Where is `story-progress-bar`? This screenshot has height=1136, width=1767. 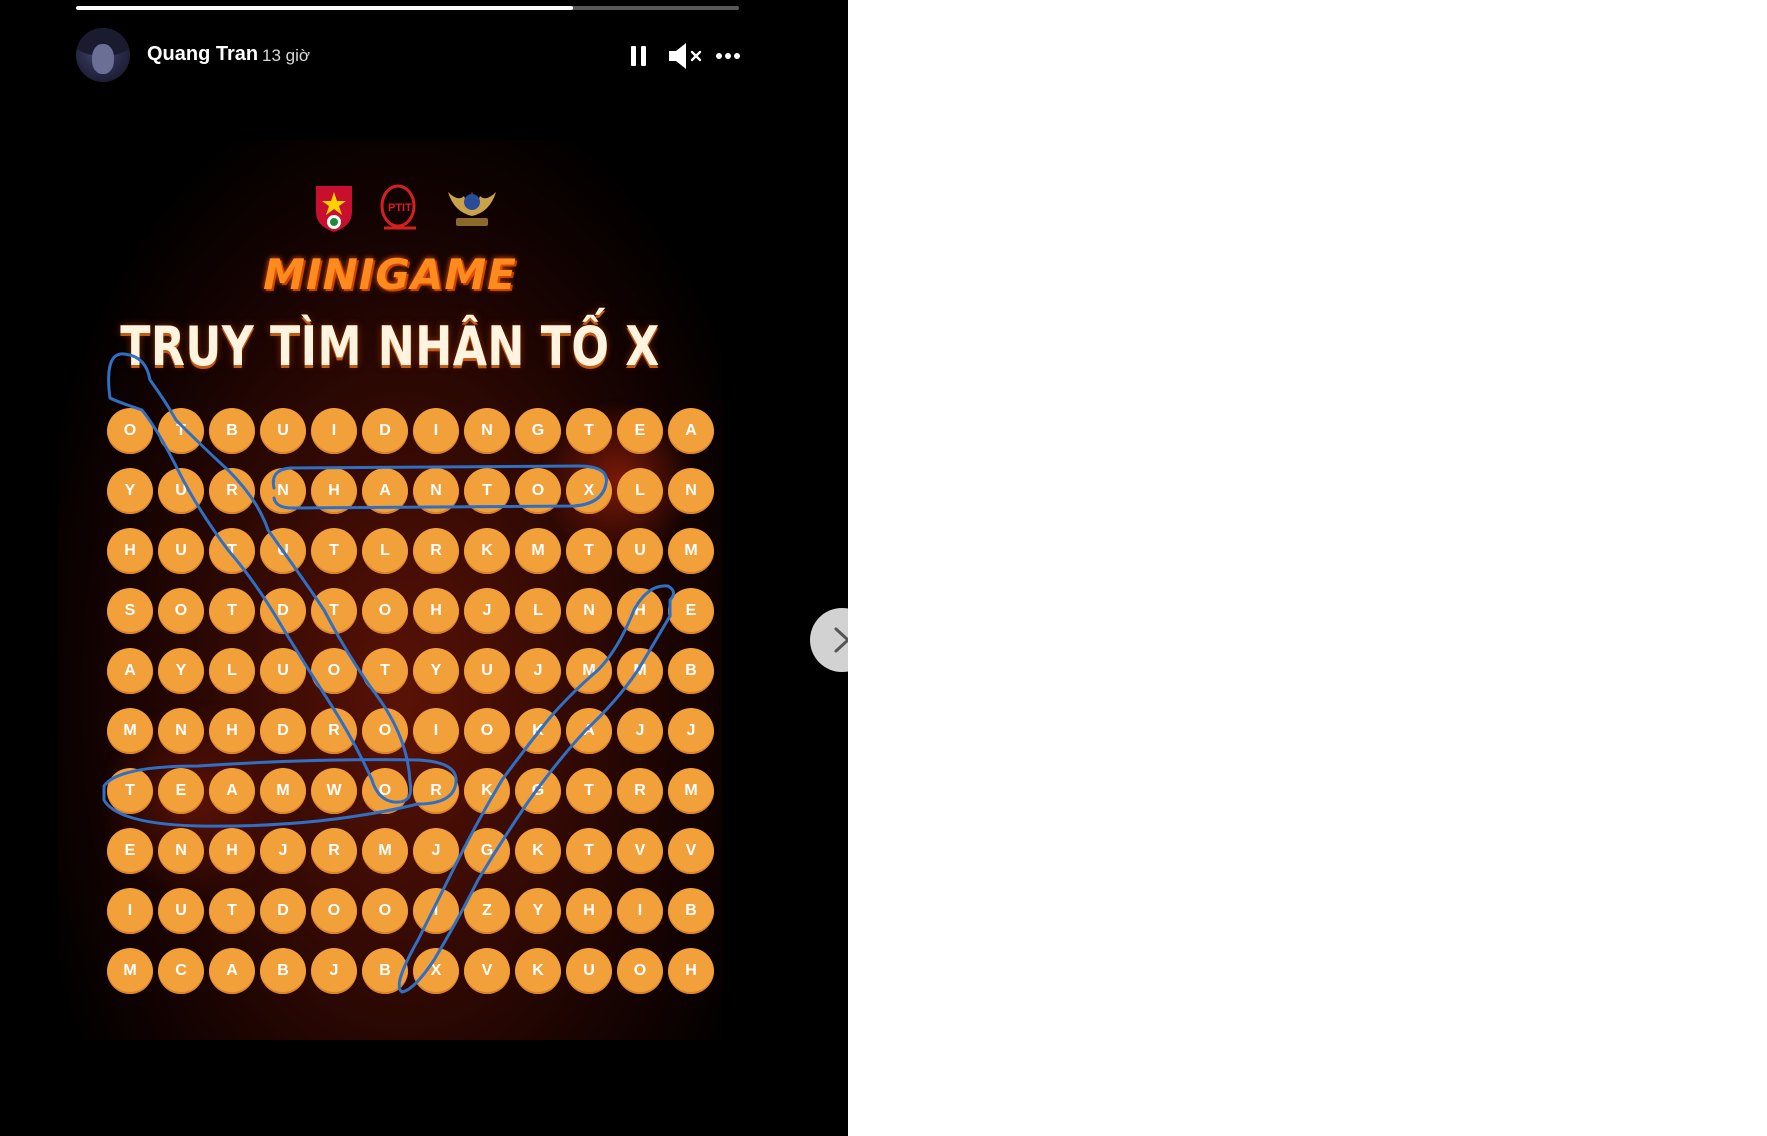
story-progress-bar is located at coordinates (407, 8).